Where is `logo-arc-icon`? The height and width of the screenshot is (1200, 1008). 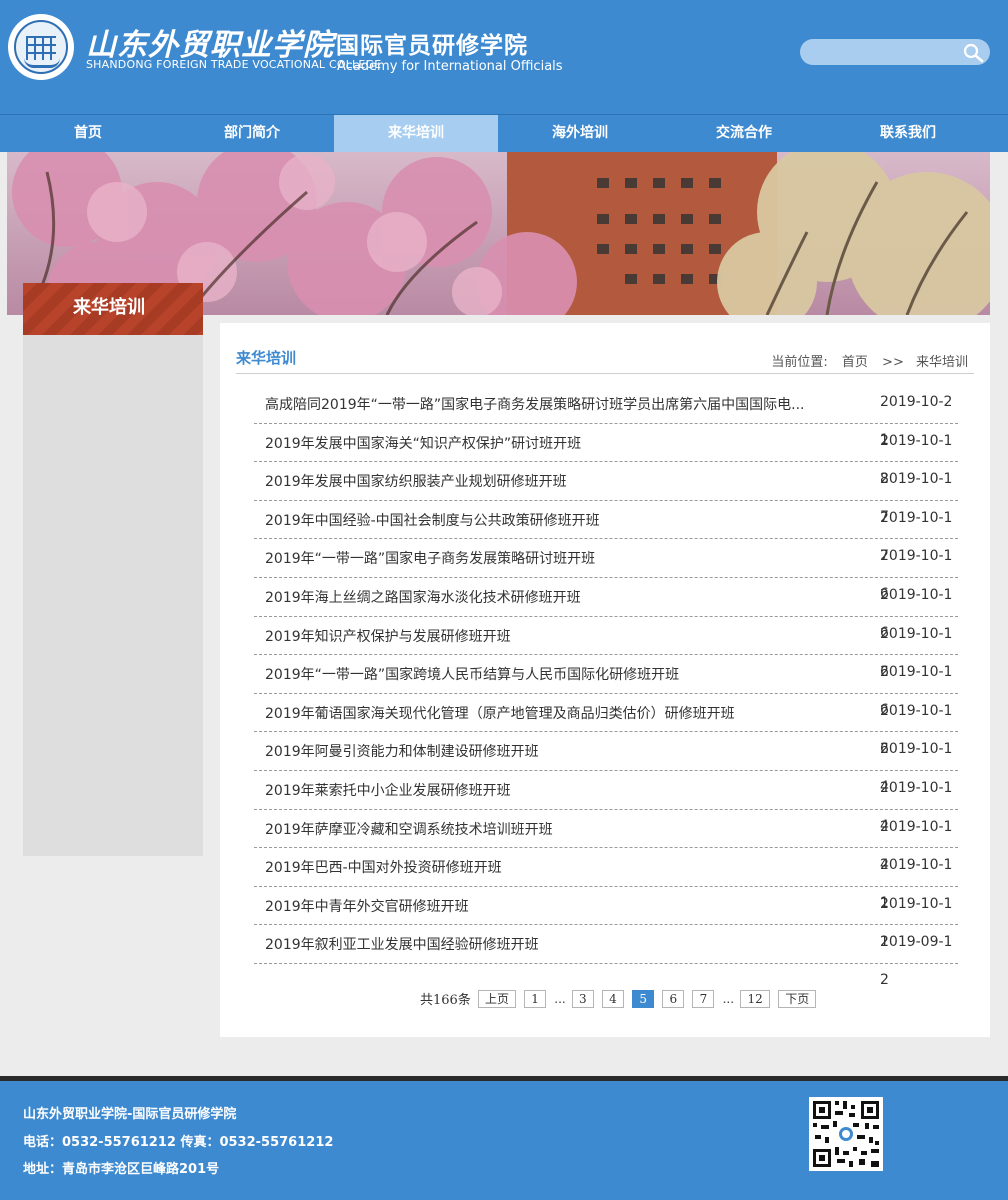
logo-arc-icon is located at coordinates (42, 63).